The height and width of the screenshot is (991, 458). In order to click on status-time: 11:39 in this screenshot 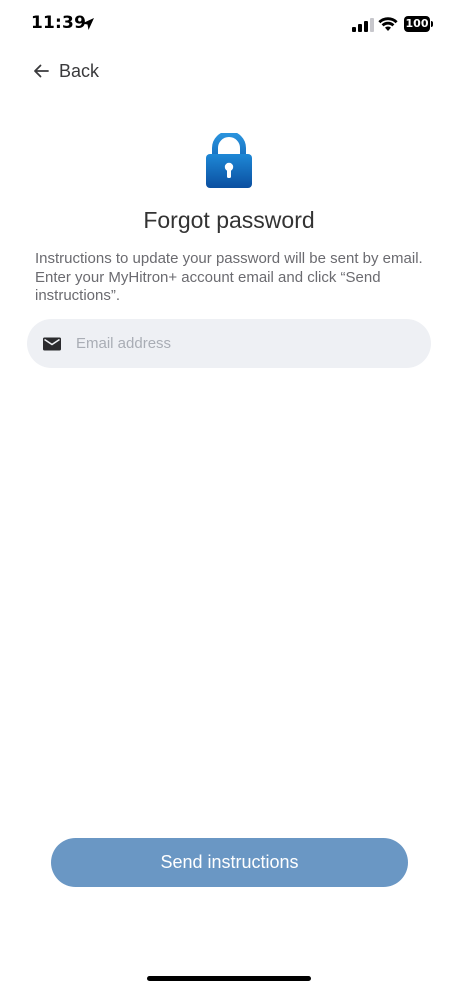, I will do `click(59, 23)`.